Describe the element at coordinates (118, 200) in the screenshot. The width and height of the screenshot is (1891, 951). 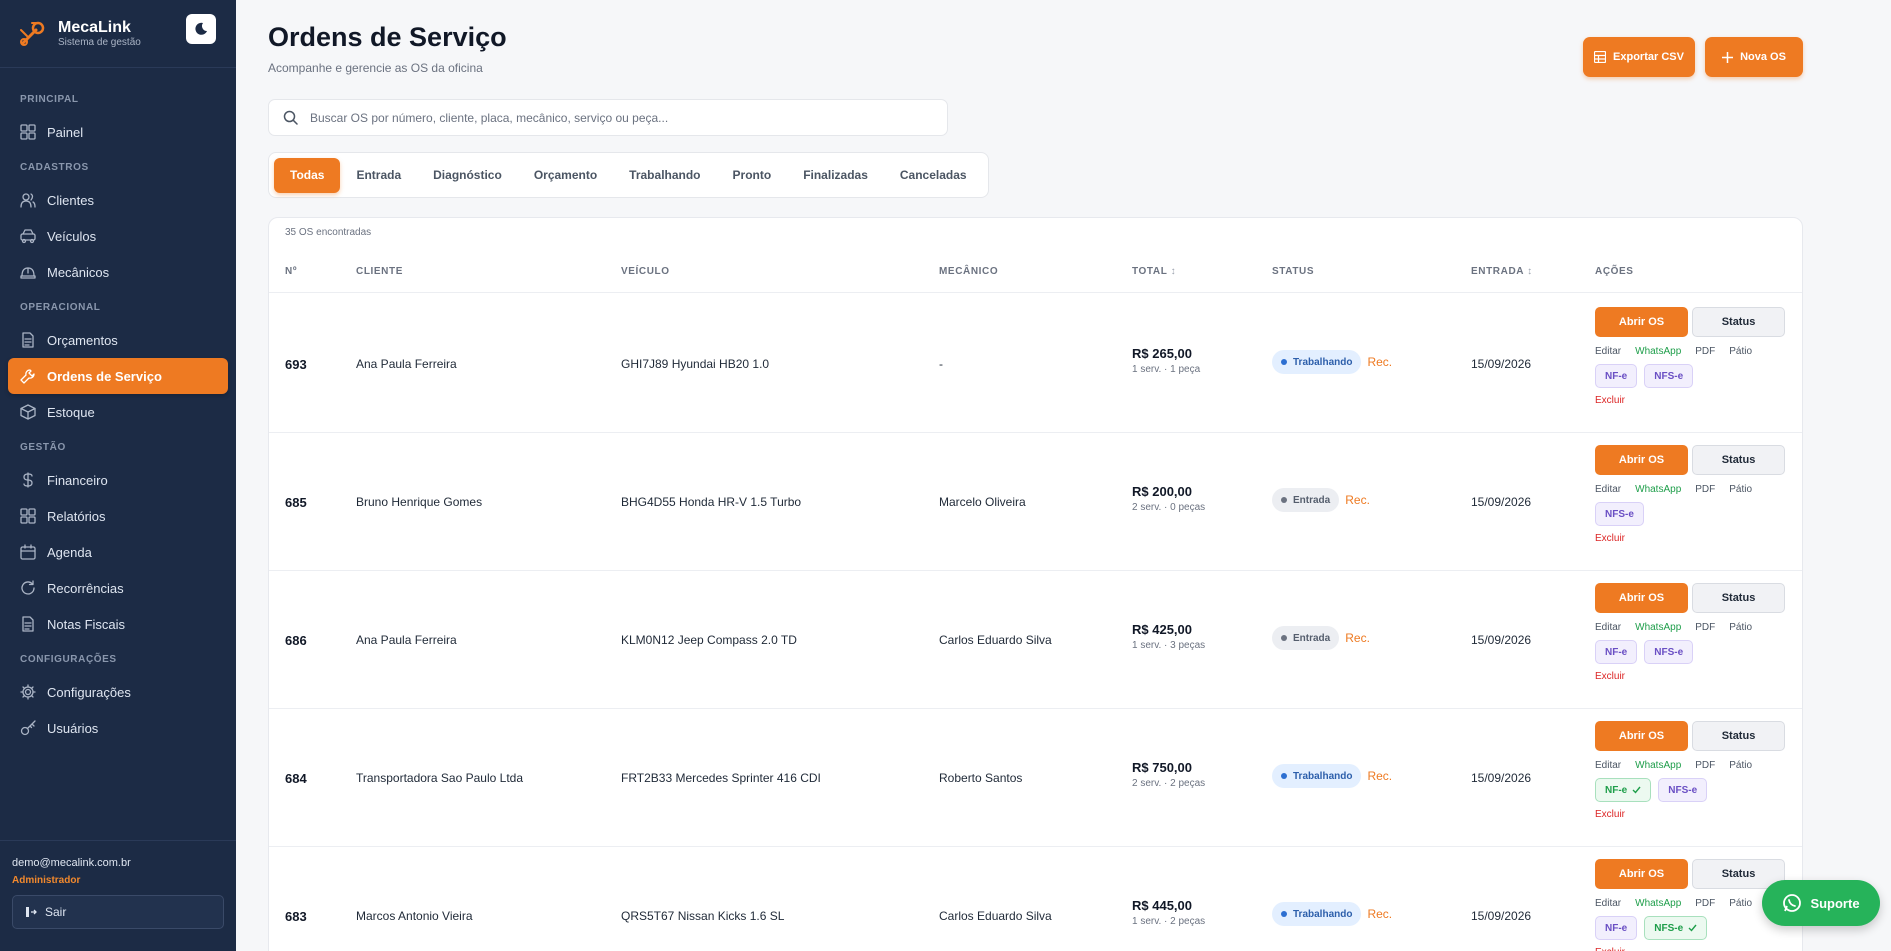
I see `sidebar-item-clientes: Clientes` at that location.